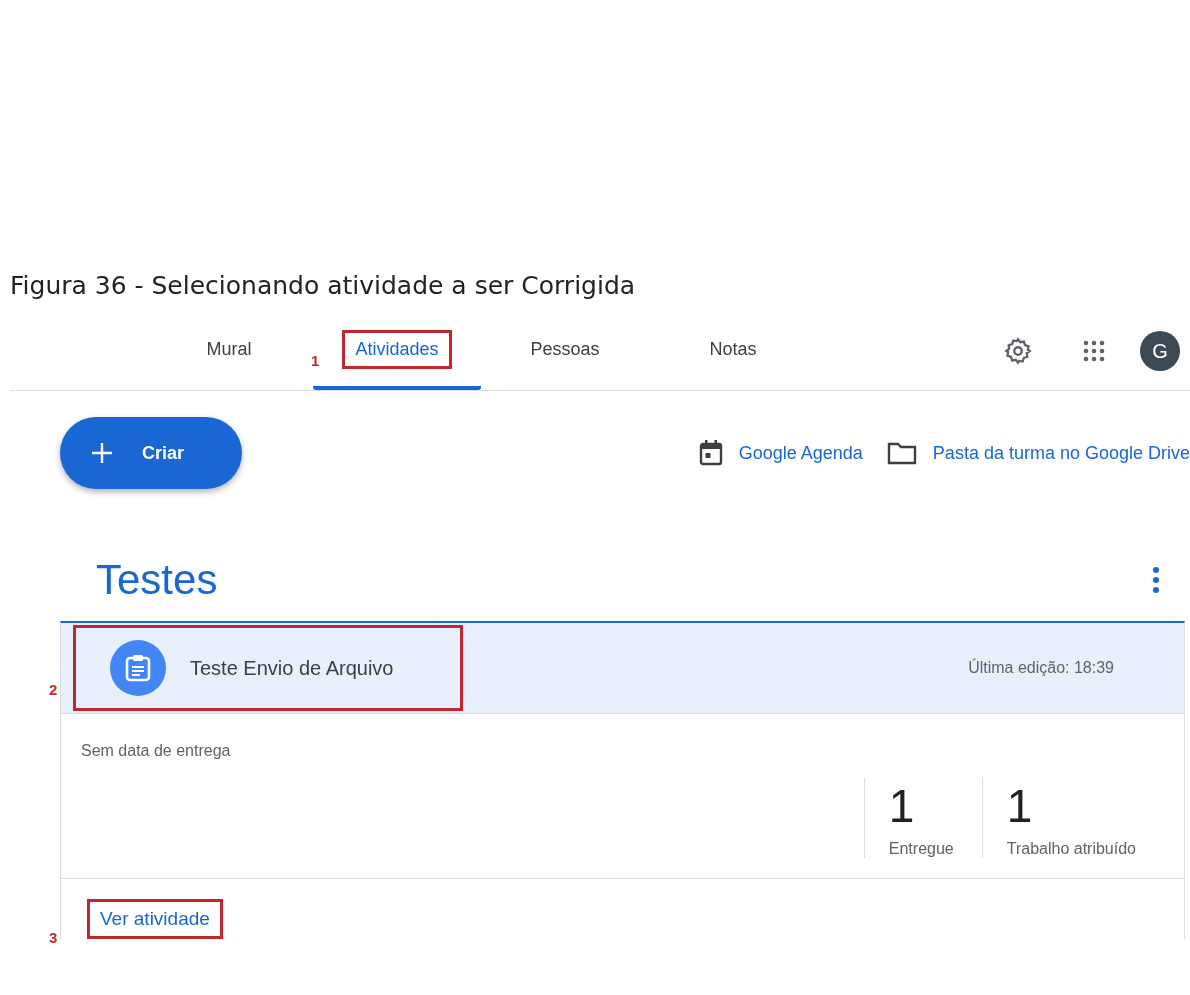  I want to click on nav-tab: Notas, so click(733, 351).